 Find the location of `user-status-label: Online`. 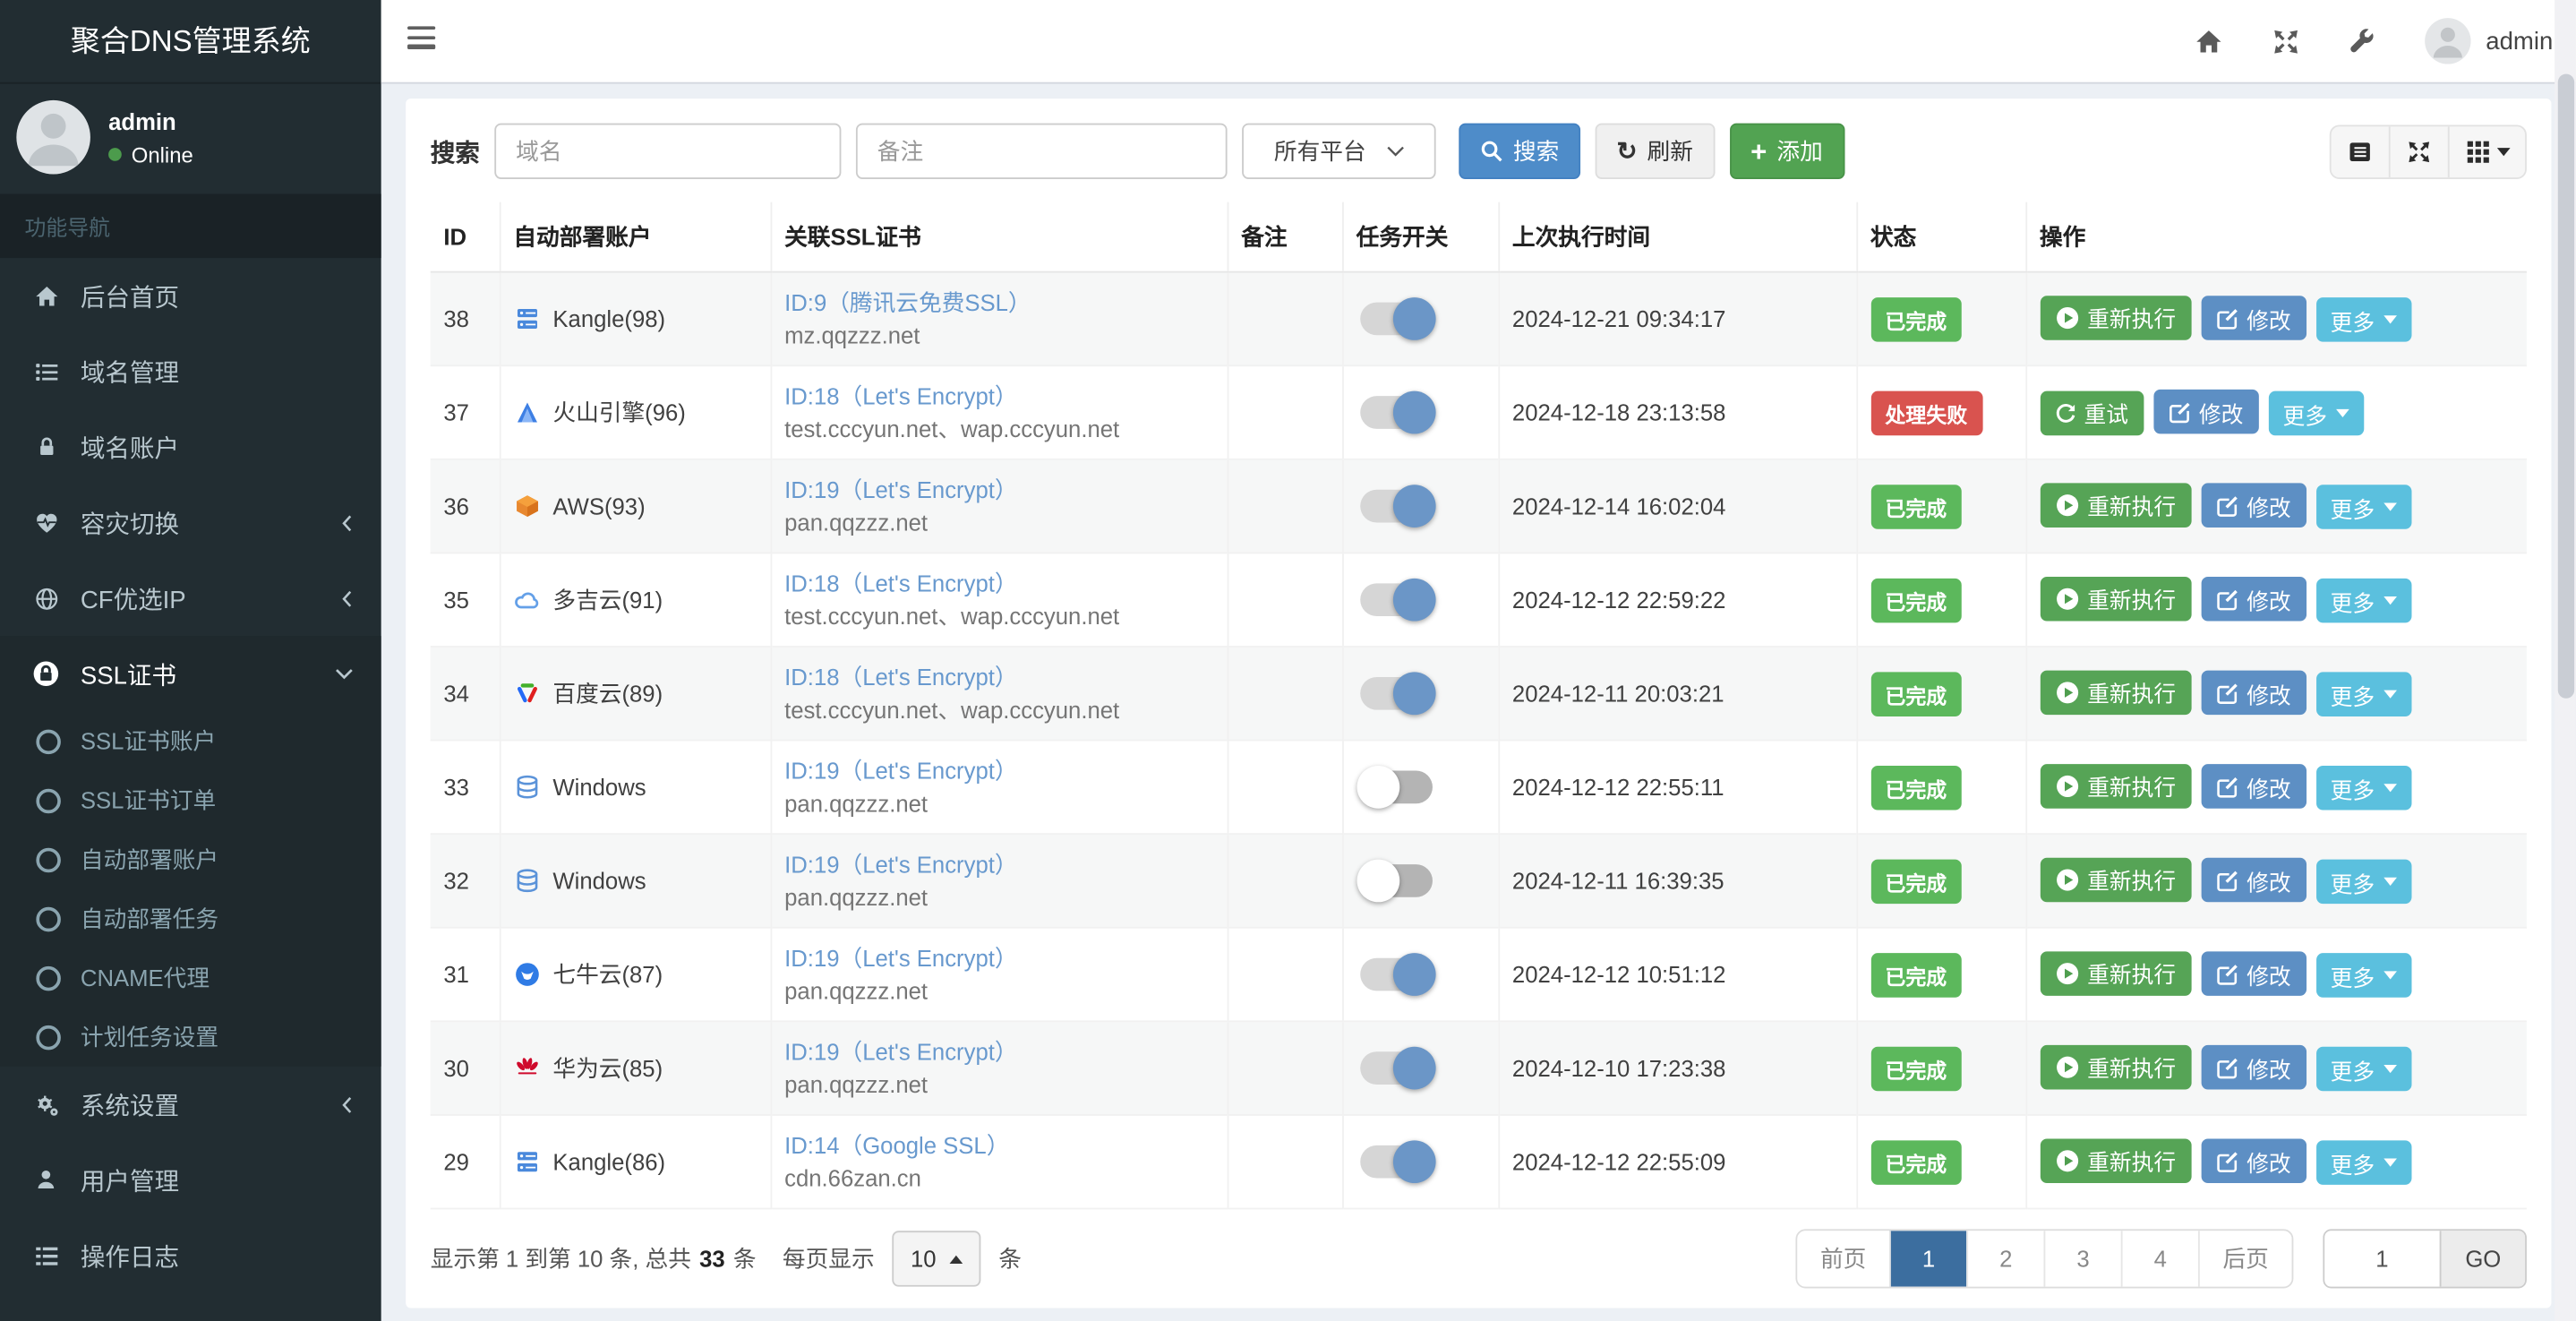

user-status-label: Online is located at coordinates (162, 154).